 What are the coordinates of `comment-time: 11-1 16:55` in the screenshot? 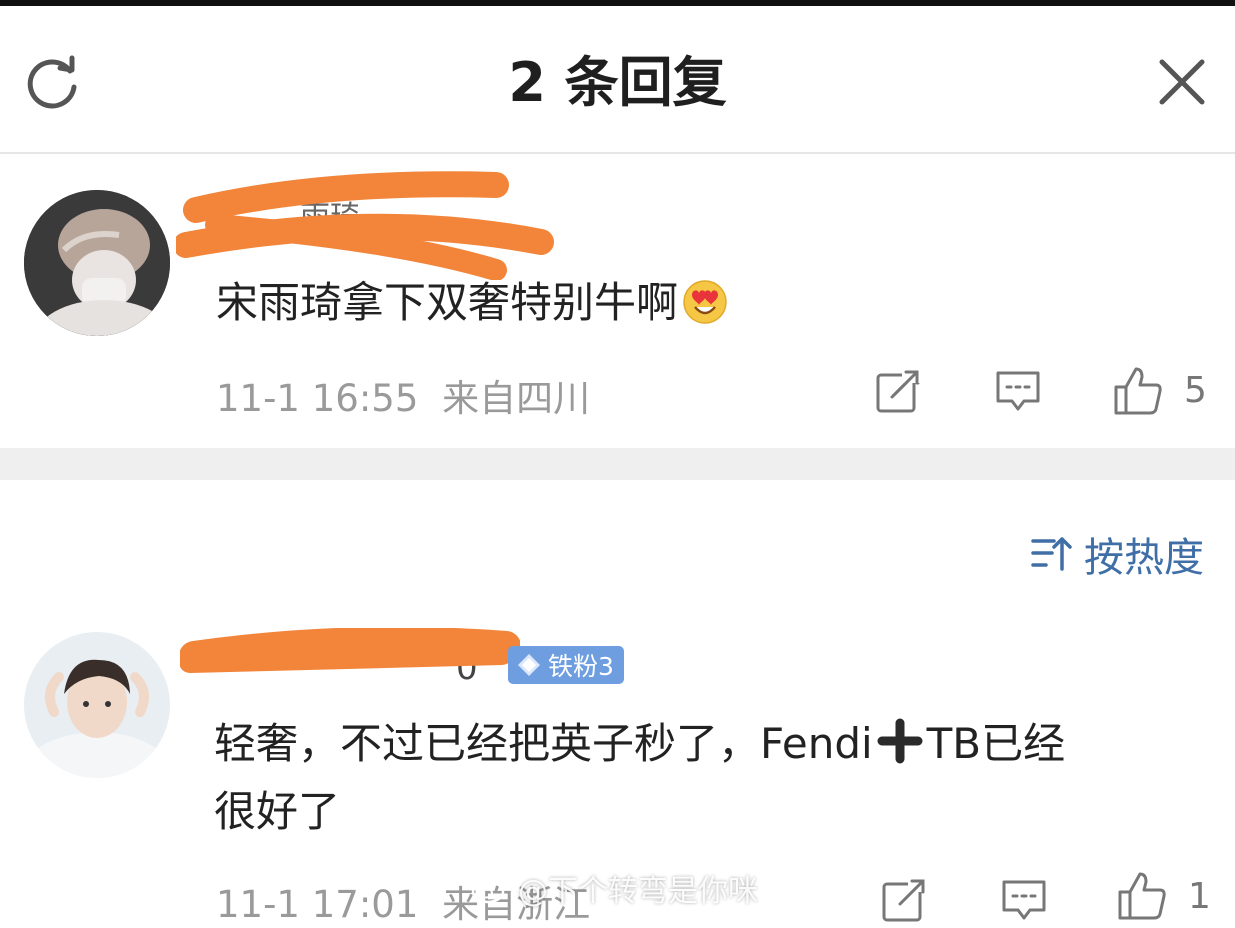 It's located at (317, 398).